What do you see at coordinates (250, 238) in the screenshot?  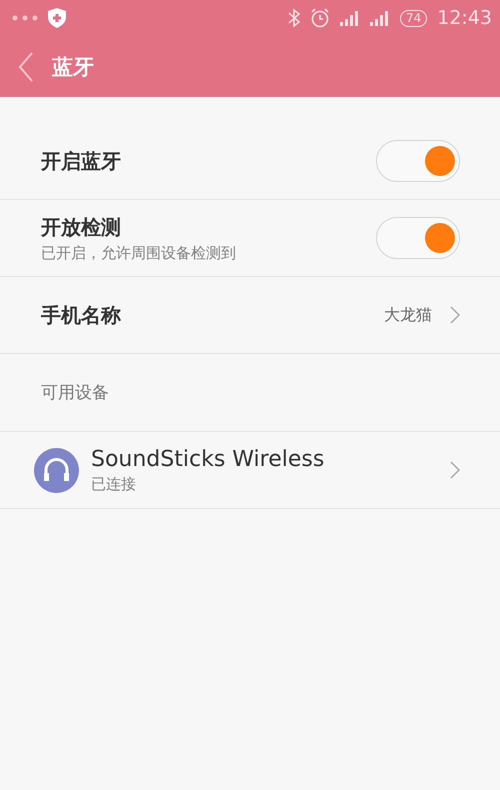 I see `settings-row: 开放检测 已开启，允许周围设备检测到` at bounding box center [250, 238].